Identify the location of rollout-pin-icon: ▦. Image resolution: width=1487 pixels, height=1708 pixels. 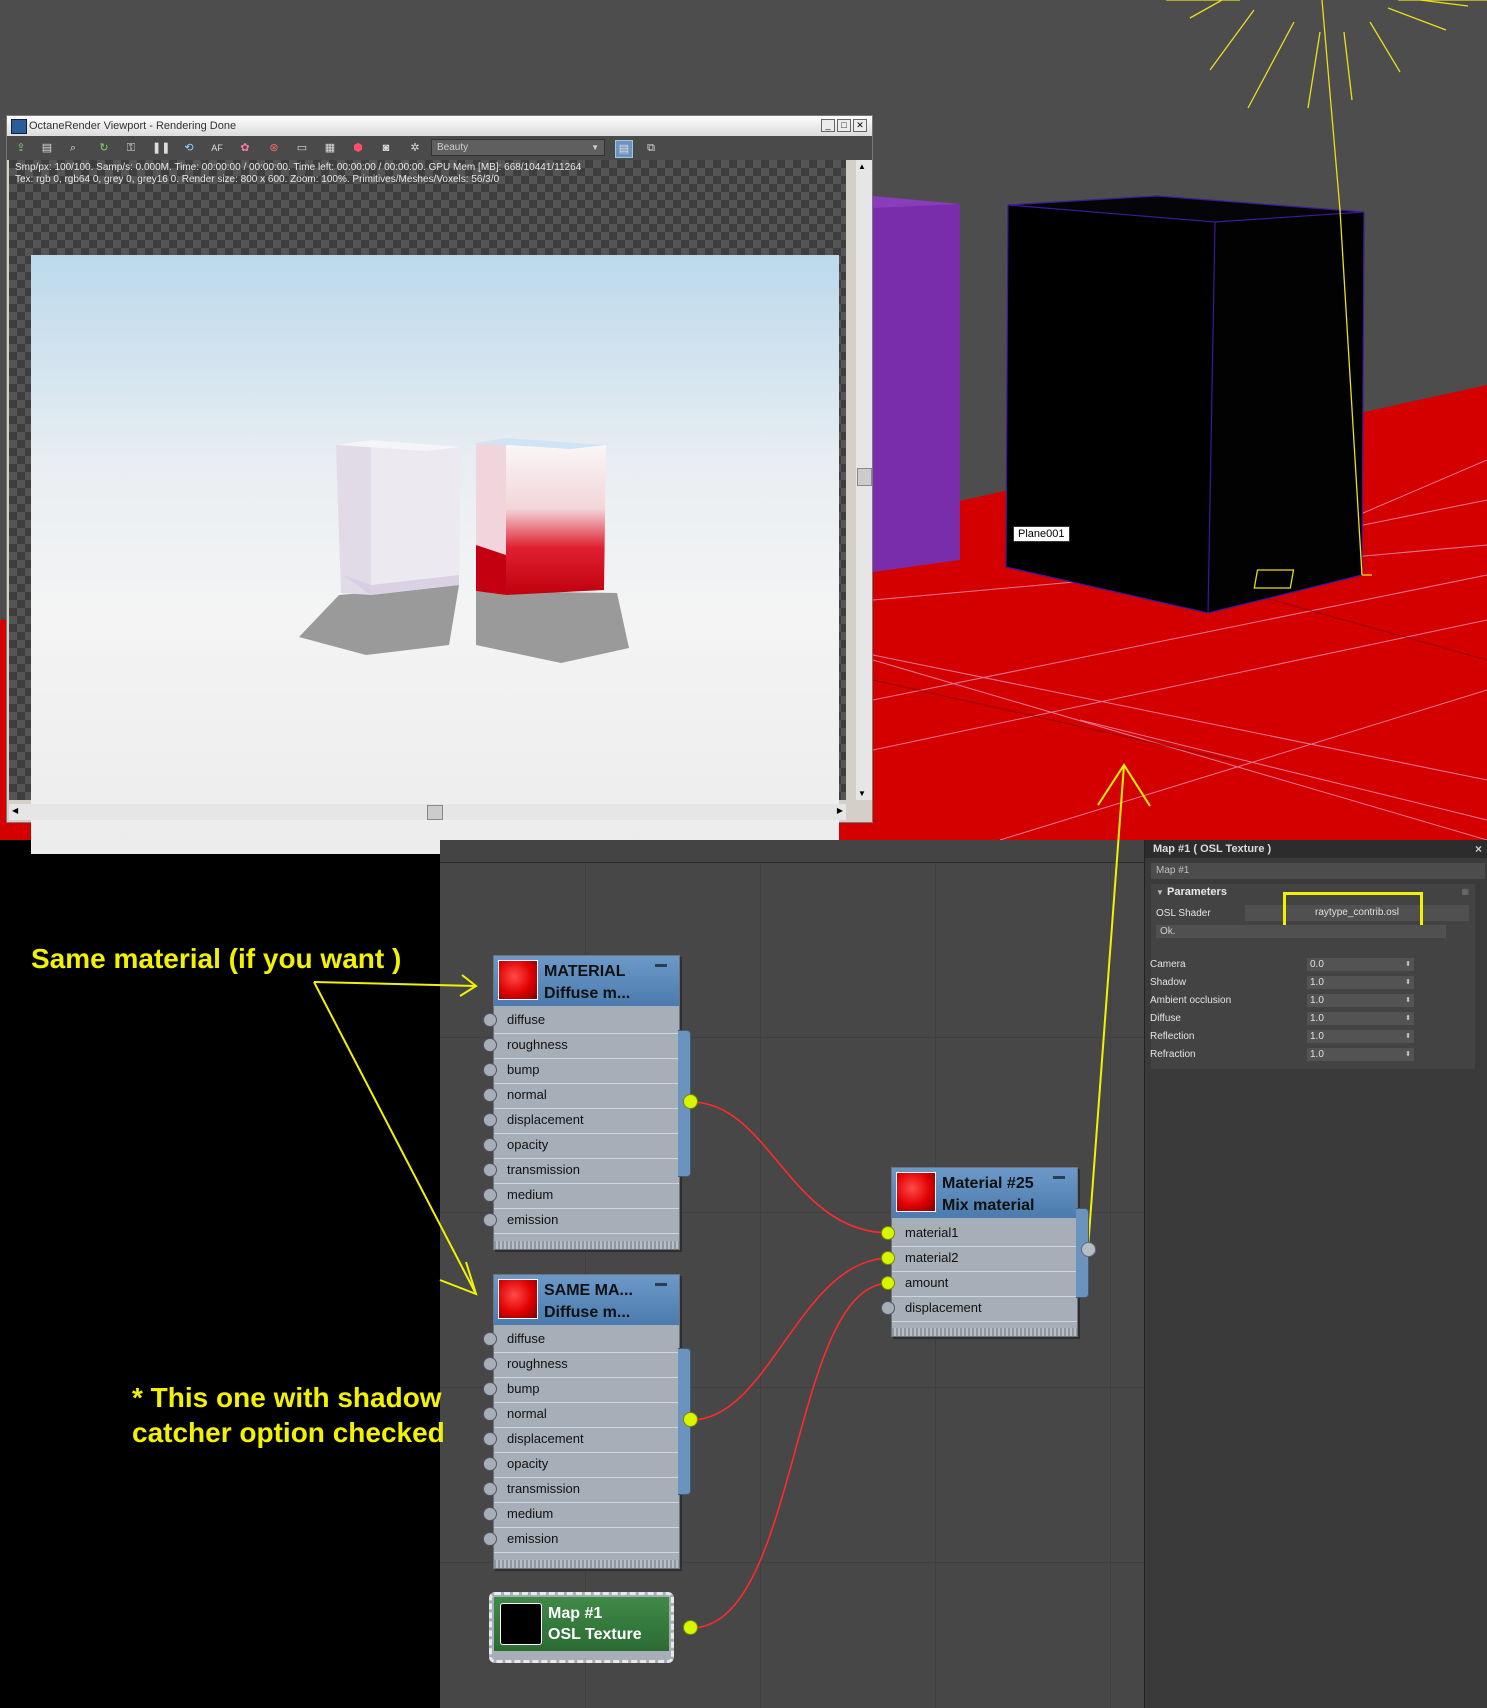
(1465, 891).